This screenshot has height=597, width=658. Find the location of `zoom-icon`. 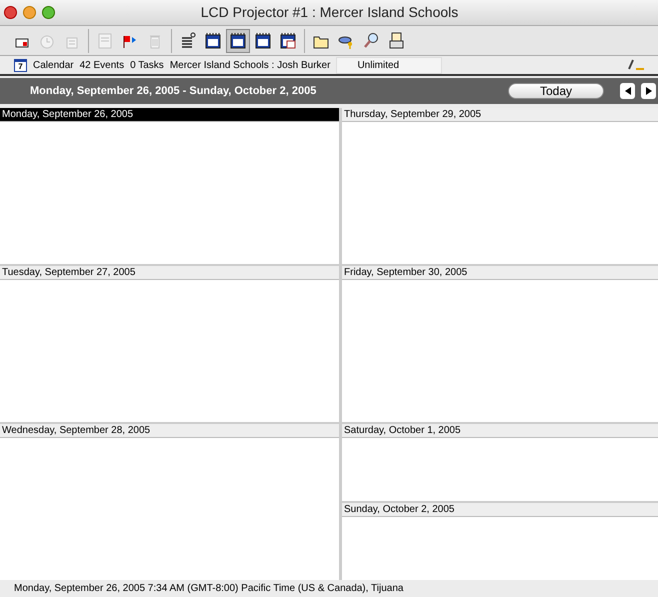

zoom-icon is located at coordinates (48, 12).